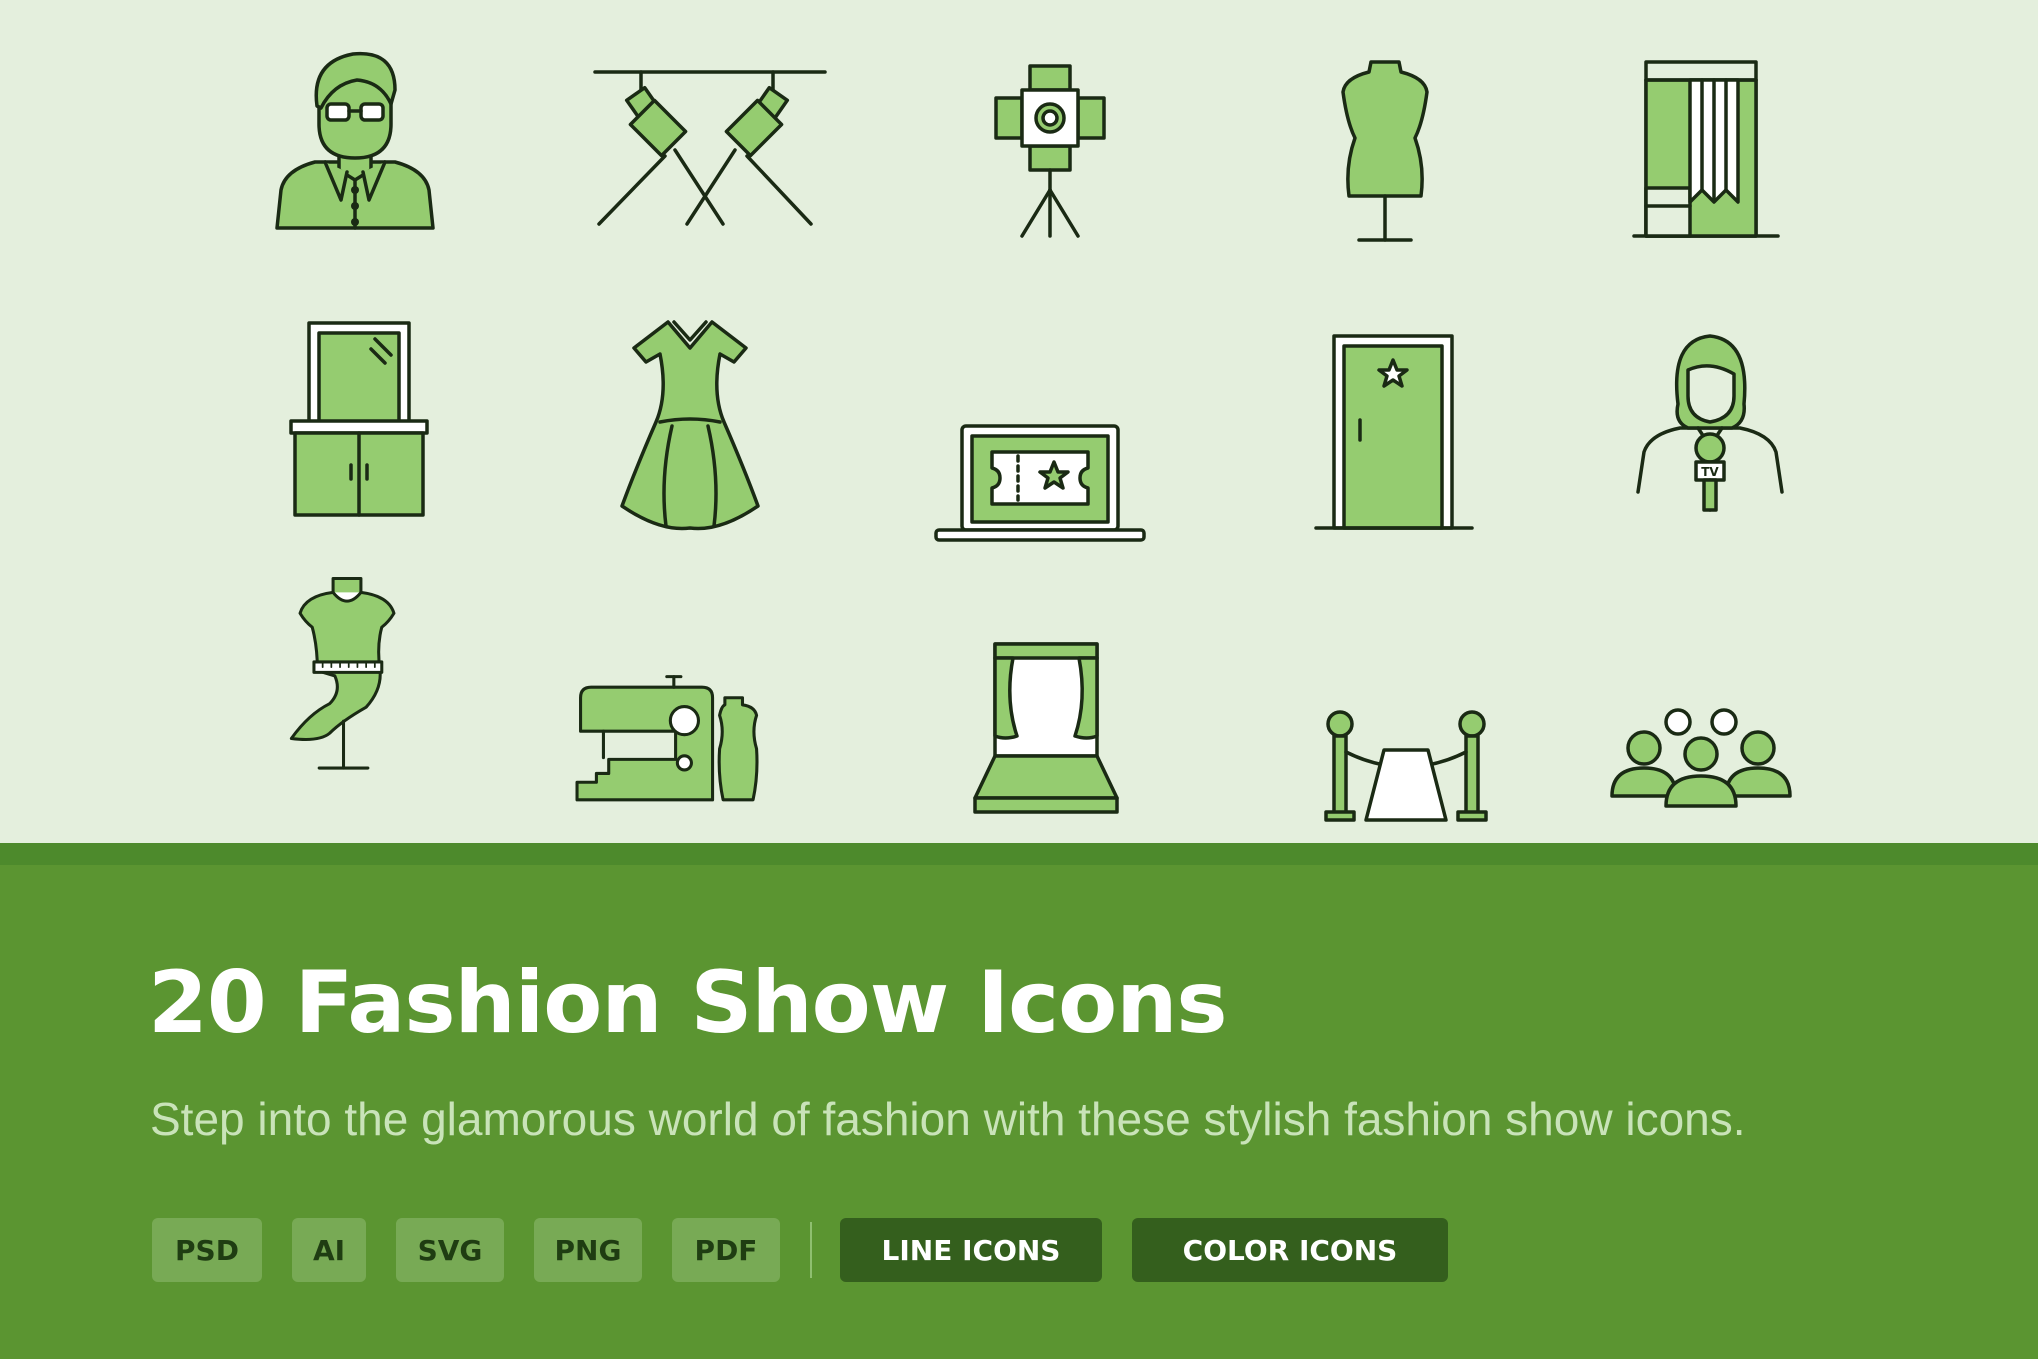  Describe the element at coordinates (1065, 730) in the screenshot. I see `runway-stage-icon` at that location.